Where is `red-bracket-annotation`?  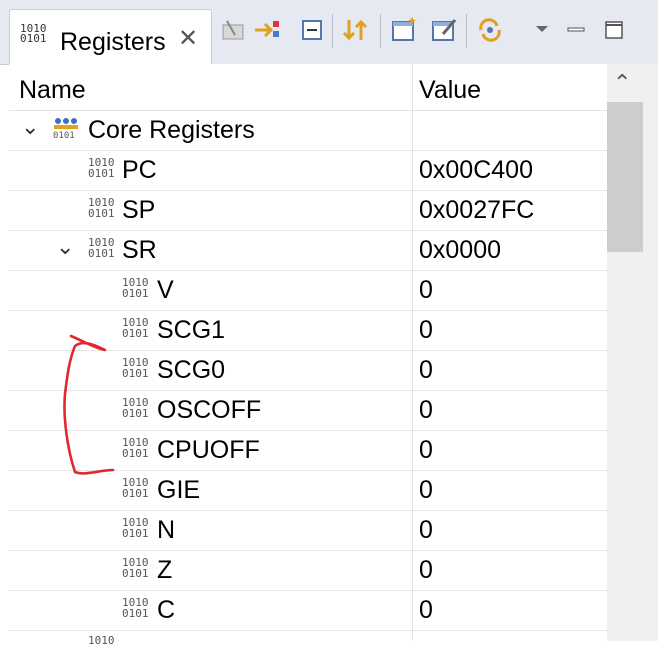
red-bracket-annotation is located at coordinates (89, 404).